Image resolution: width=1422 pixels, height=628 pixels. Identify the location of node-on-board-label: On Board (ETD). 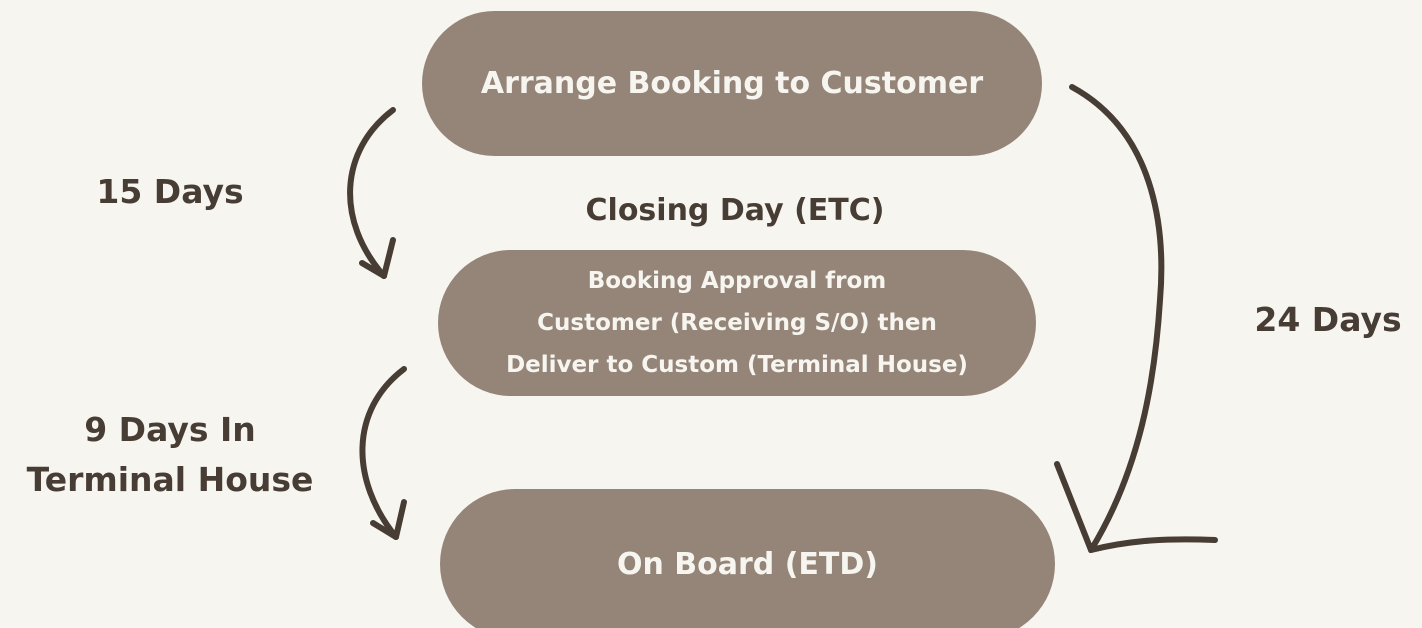
(747, 564).